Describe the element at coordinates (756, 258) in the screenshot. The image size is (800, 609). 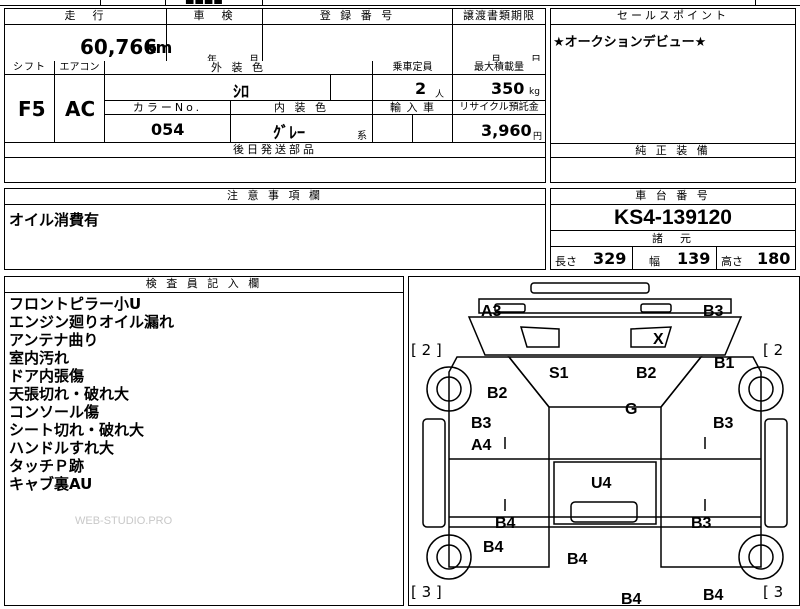
I see `spec-height: 高さ 180` at that location.